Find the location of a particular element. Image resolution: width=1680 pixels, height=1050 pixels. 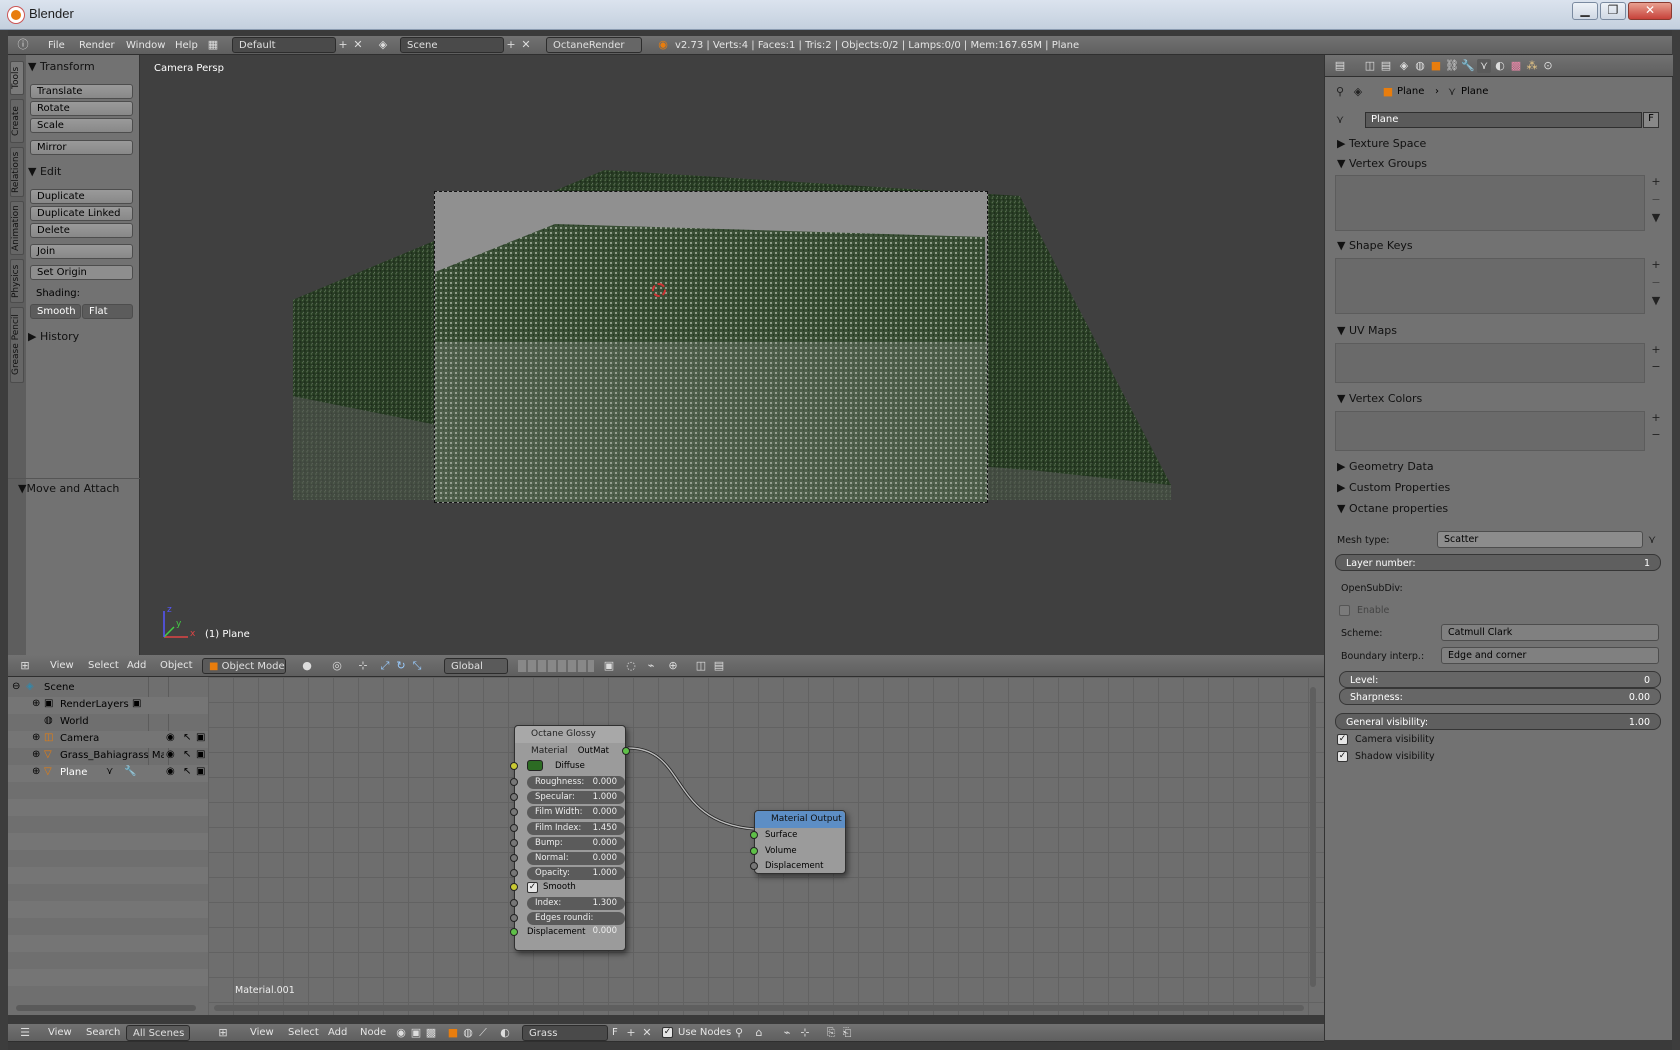

add-uv-map-icon: + is located at coordinates (1656, 350).